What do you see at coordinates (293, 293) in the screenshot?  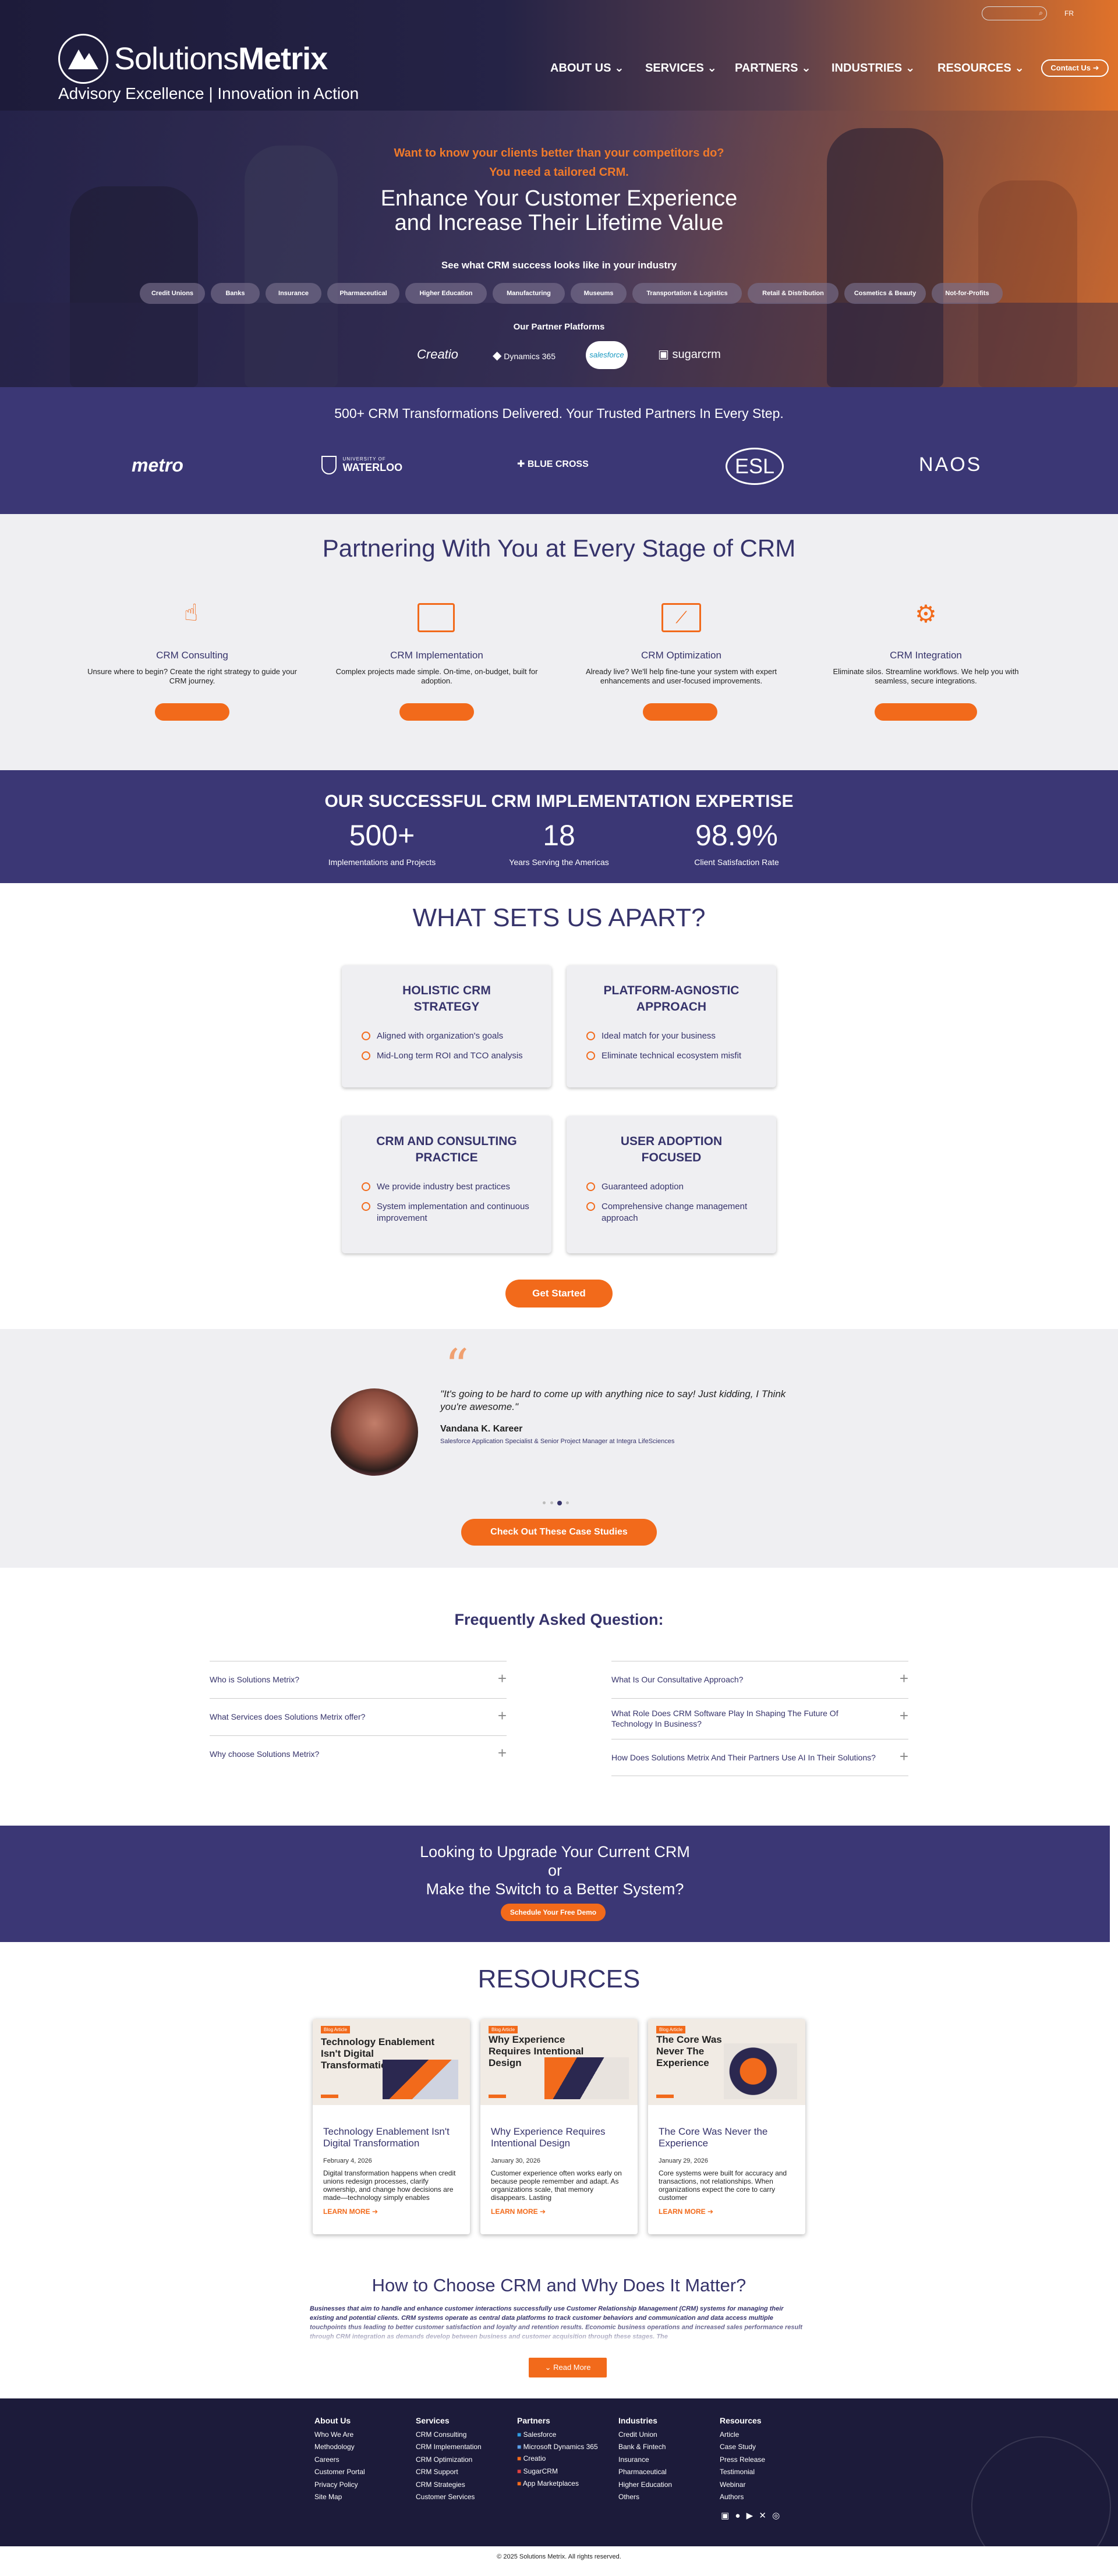 I see `industry-chip-insurance: Insurance` at bounding box center [293, 293].